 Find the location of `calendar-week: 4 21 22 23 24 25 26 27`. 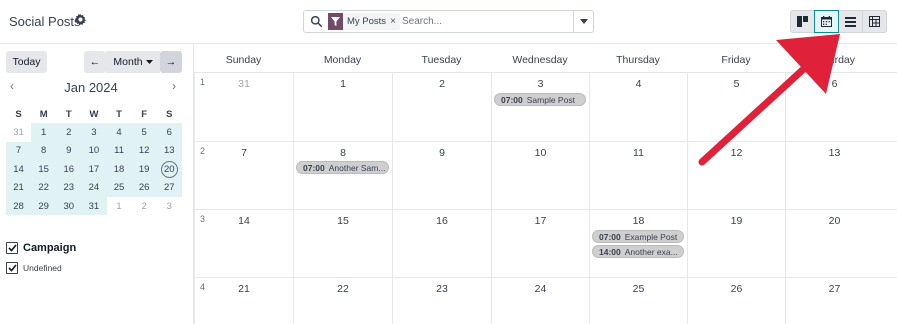

calendar-week: 4 21 22 23 24 25 26 27 is located at coordinates (545, 301).